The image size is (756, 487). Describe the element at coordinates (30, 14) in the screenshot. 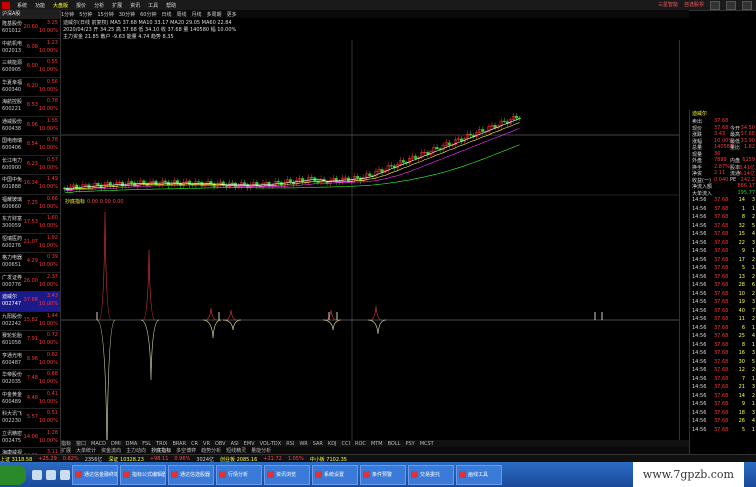

I see `stock-list-header: 沪深A股` at that location.